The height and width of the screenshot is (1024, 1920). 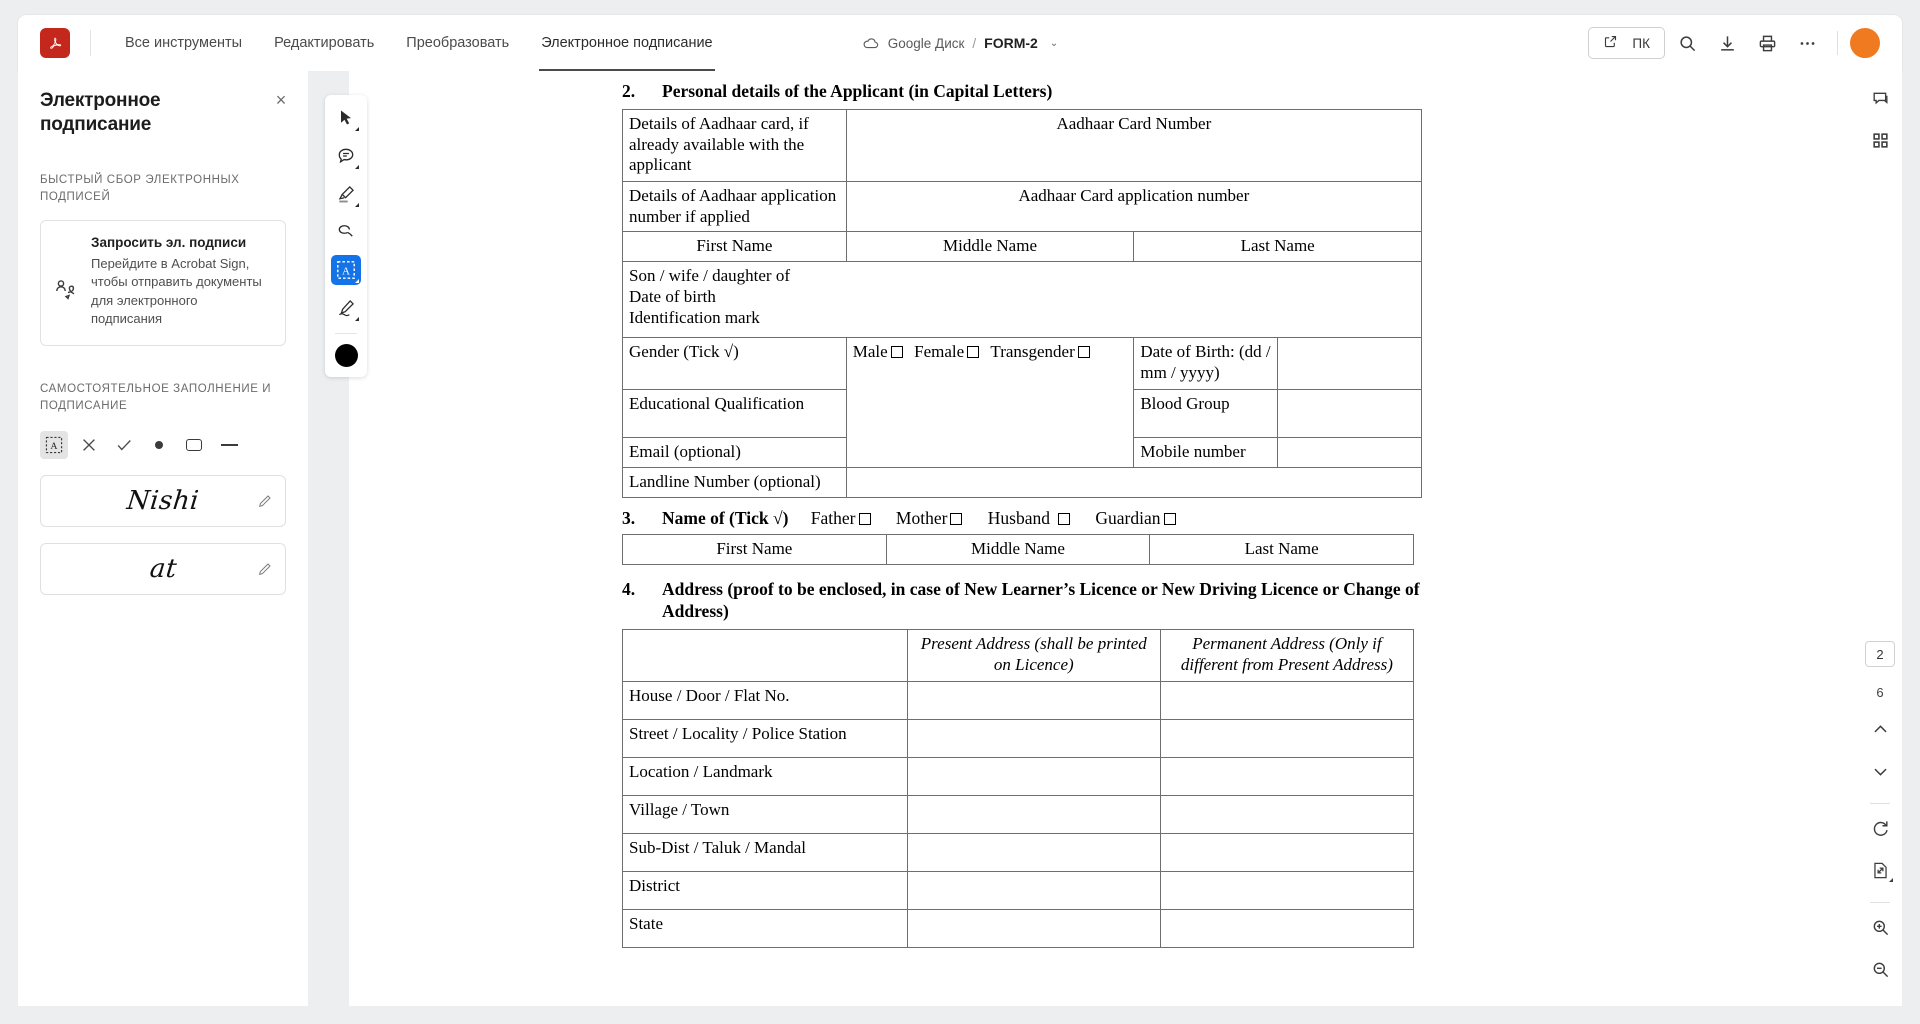 I want to click on address-row-label: State, so click(x=765, y=928).